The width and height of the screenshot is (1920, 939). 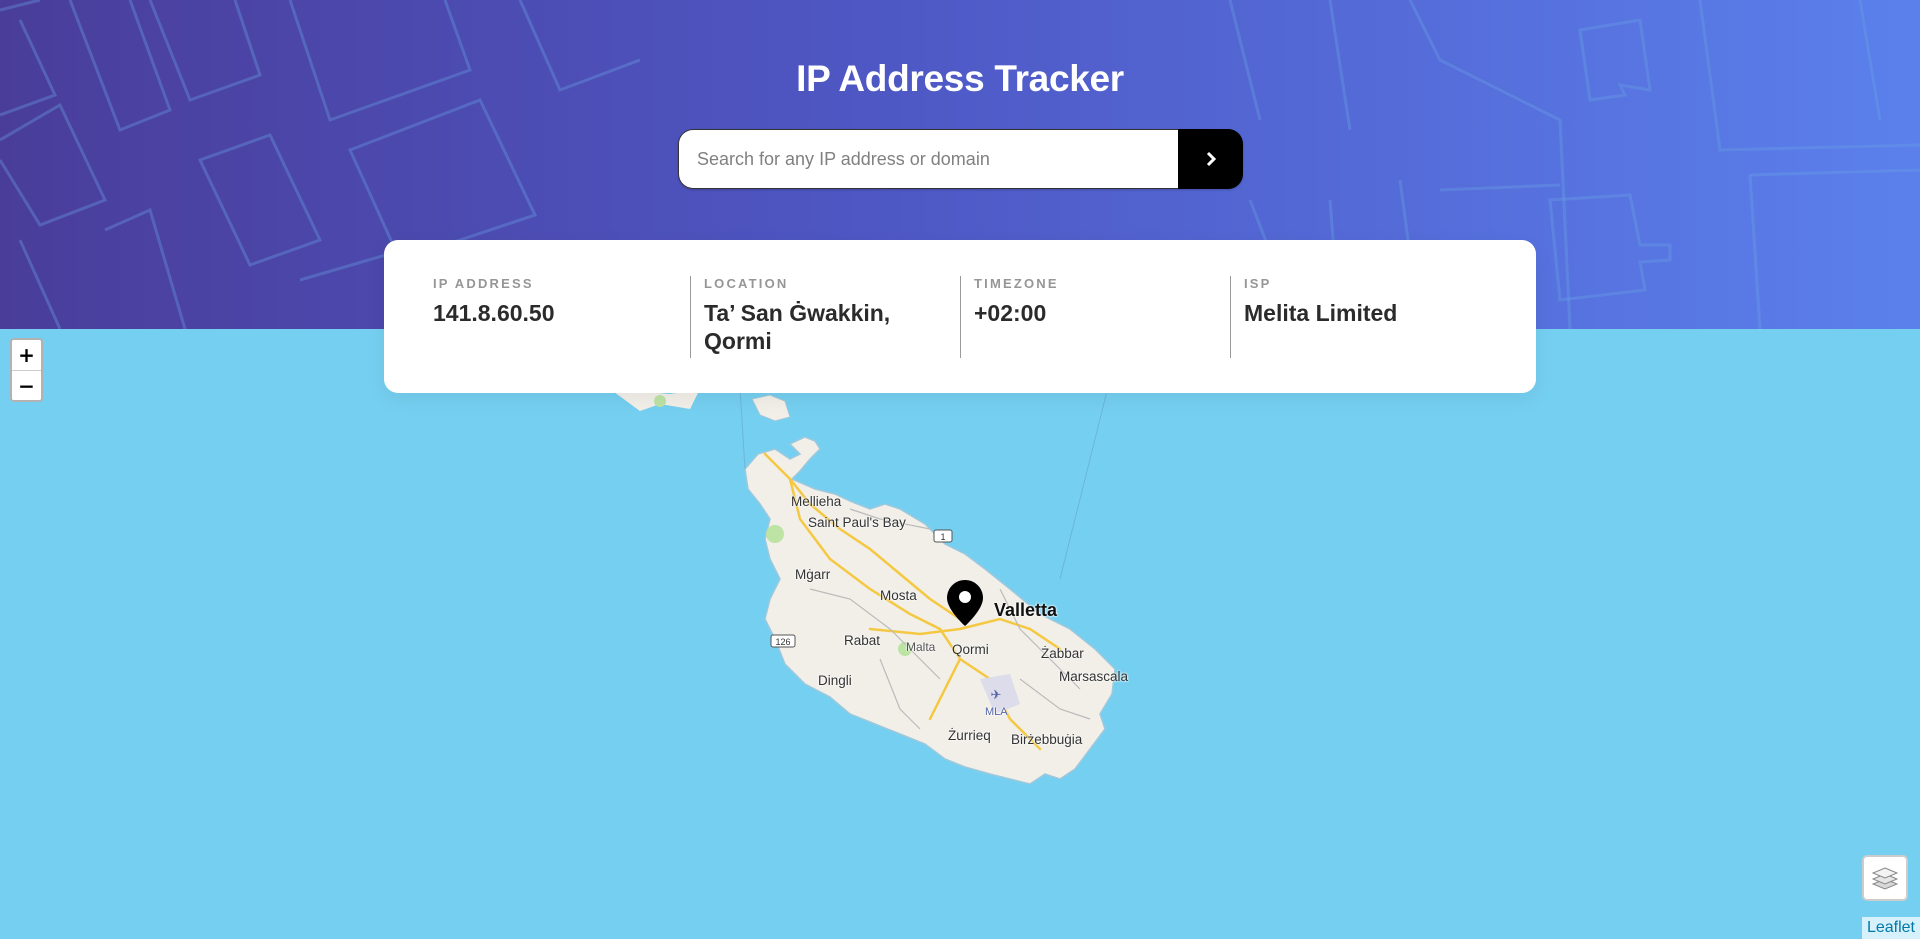 What do you see at coordinates (797, 327) in the screenshot?
I see `location-value: Ta’ San Ġwakkin, Qormi` at bounding box center [797, 327].